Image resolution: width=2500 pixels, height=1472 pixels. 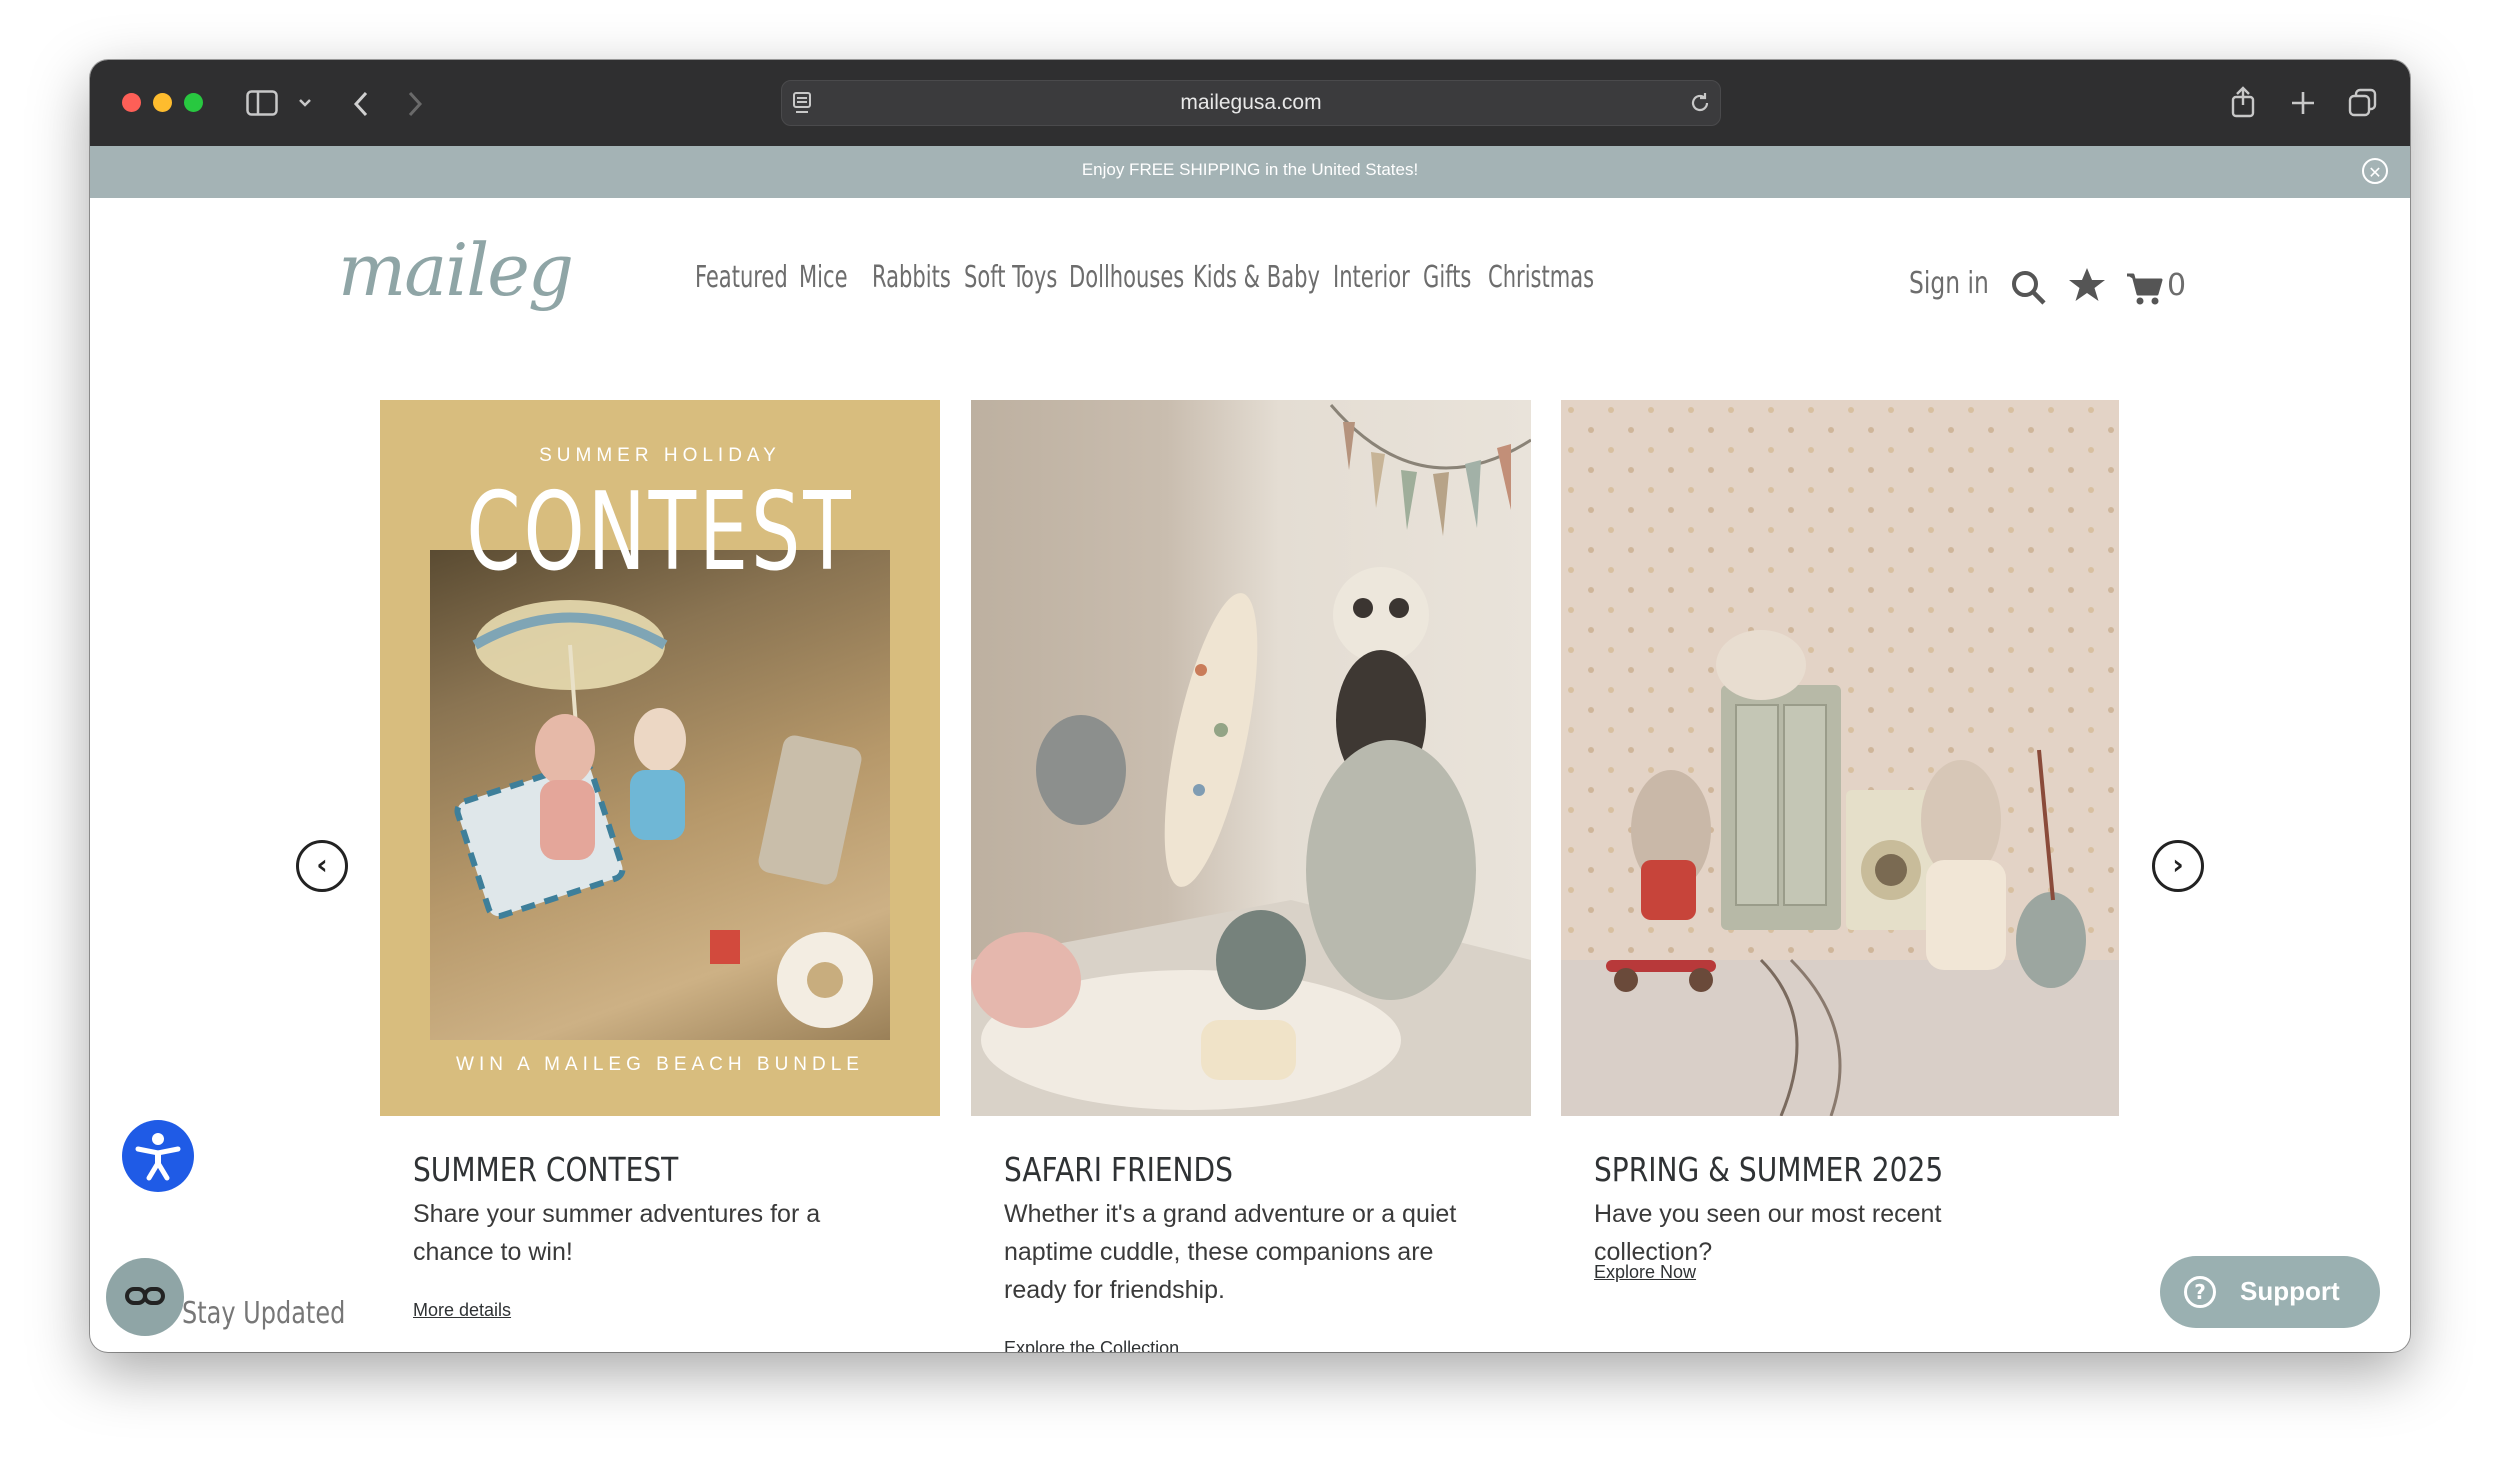 I want to click on more-details-link: More details, so click(x=462, y=1310).